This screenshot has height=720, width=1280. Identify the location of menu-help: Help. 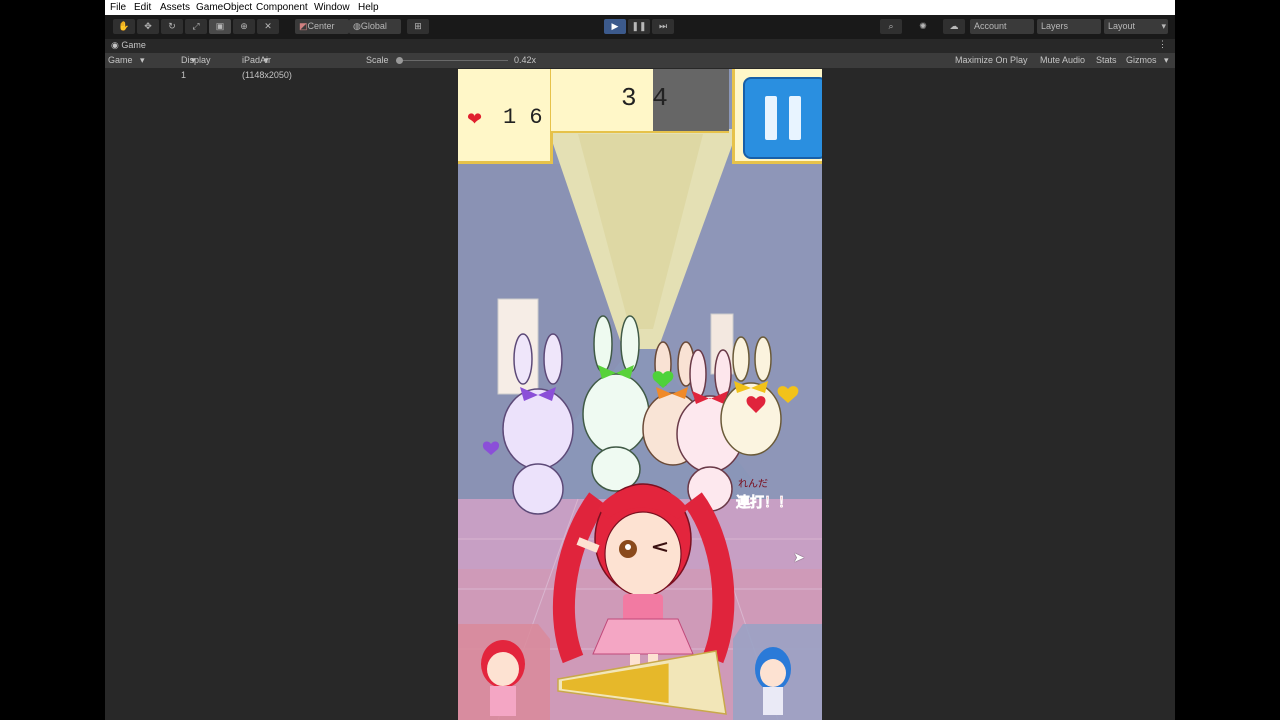
(368, 7).